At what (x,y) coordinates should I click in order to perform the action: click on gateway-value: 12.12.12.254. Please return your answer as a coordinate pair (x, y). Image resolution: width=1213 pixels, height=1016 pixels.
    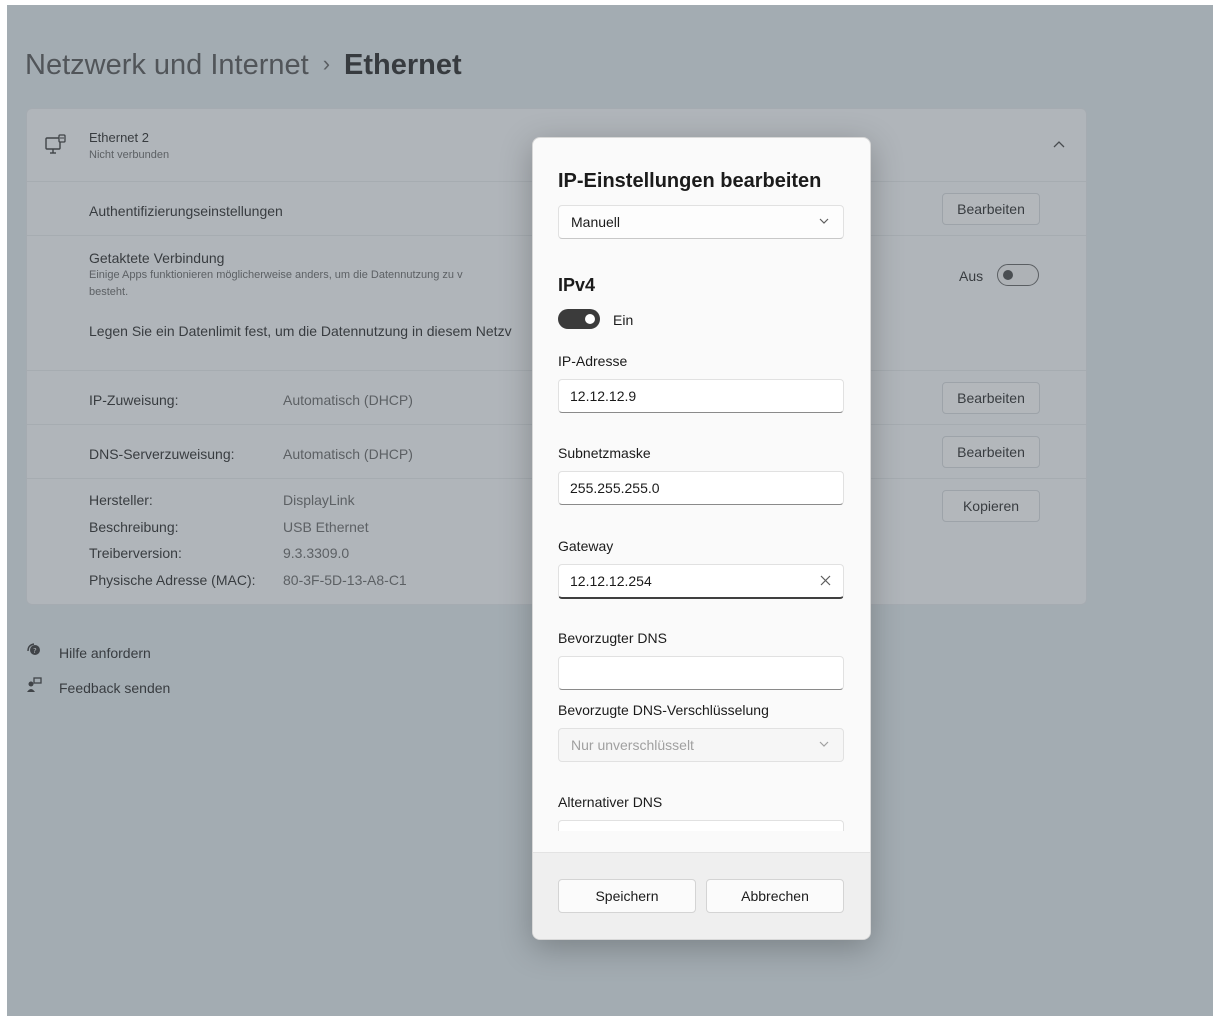
    Looking at the image, I should click on (611, 581).